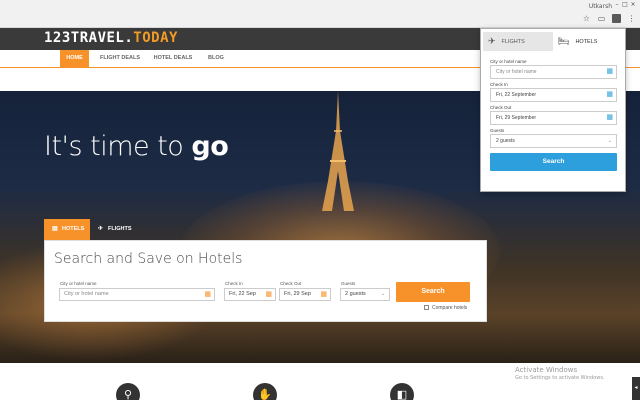  I want to click on compare-hotels: Compare hotels, so click(445, 308).